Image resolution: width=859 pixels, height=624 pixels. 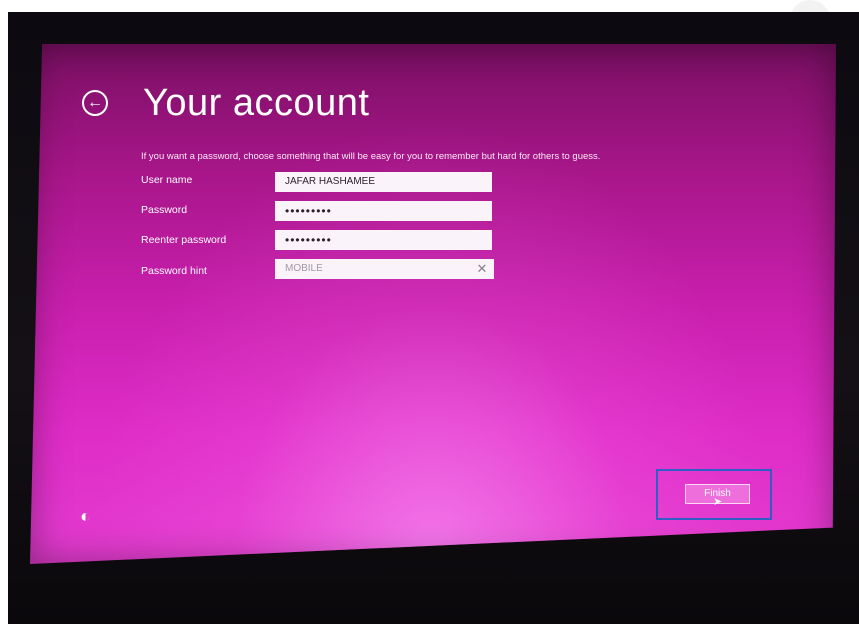 I want to click on password-hint-label: Password hint, so click(x=174, y=271).